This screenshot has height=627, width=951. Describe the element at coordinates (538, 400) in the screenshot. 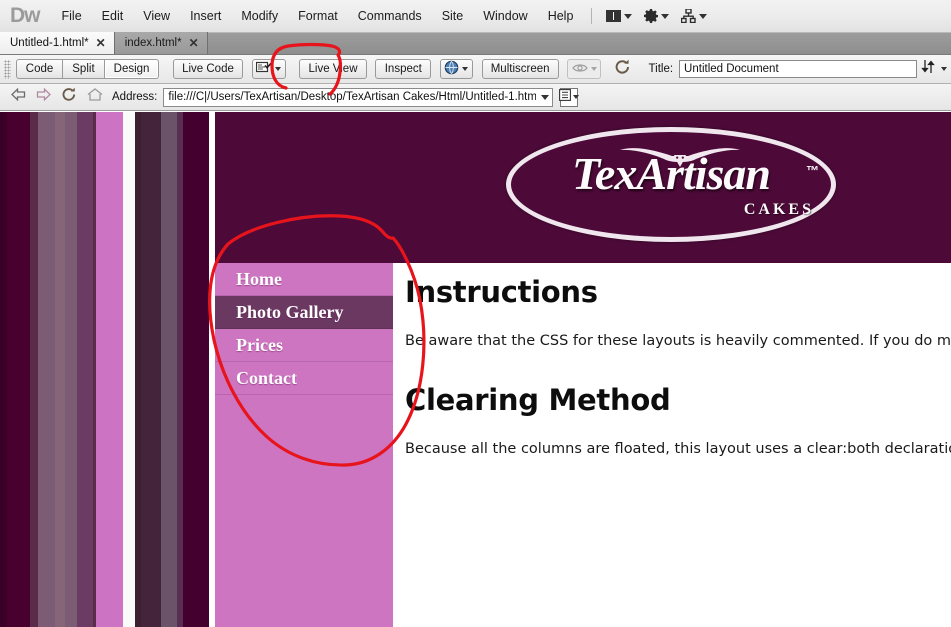

I see `content-heading-clearing-method: Clearing Method` at that location.